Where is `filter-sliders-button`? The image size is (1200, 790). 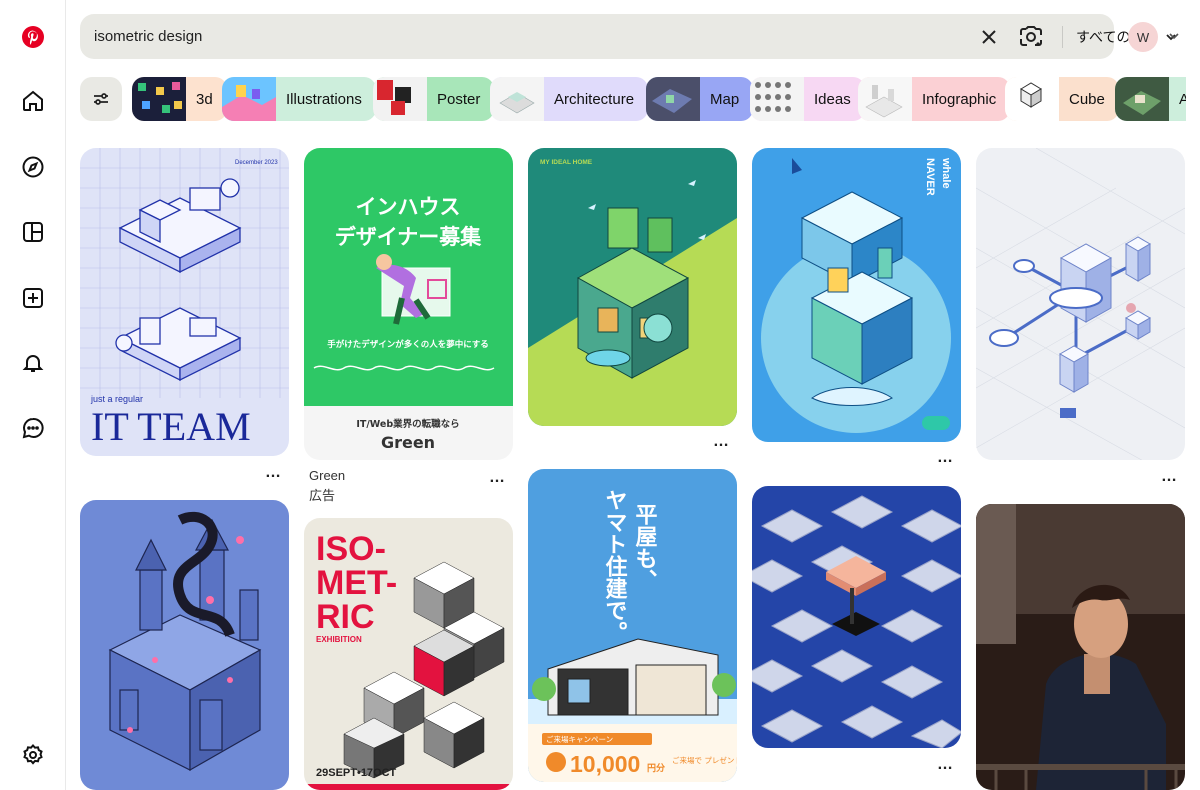
filter-sliders-button is located at coordinates (101, 99).